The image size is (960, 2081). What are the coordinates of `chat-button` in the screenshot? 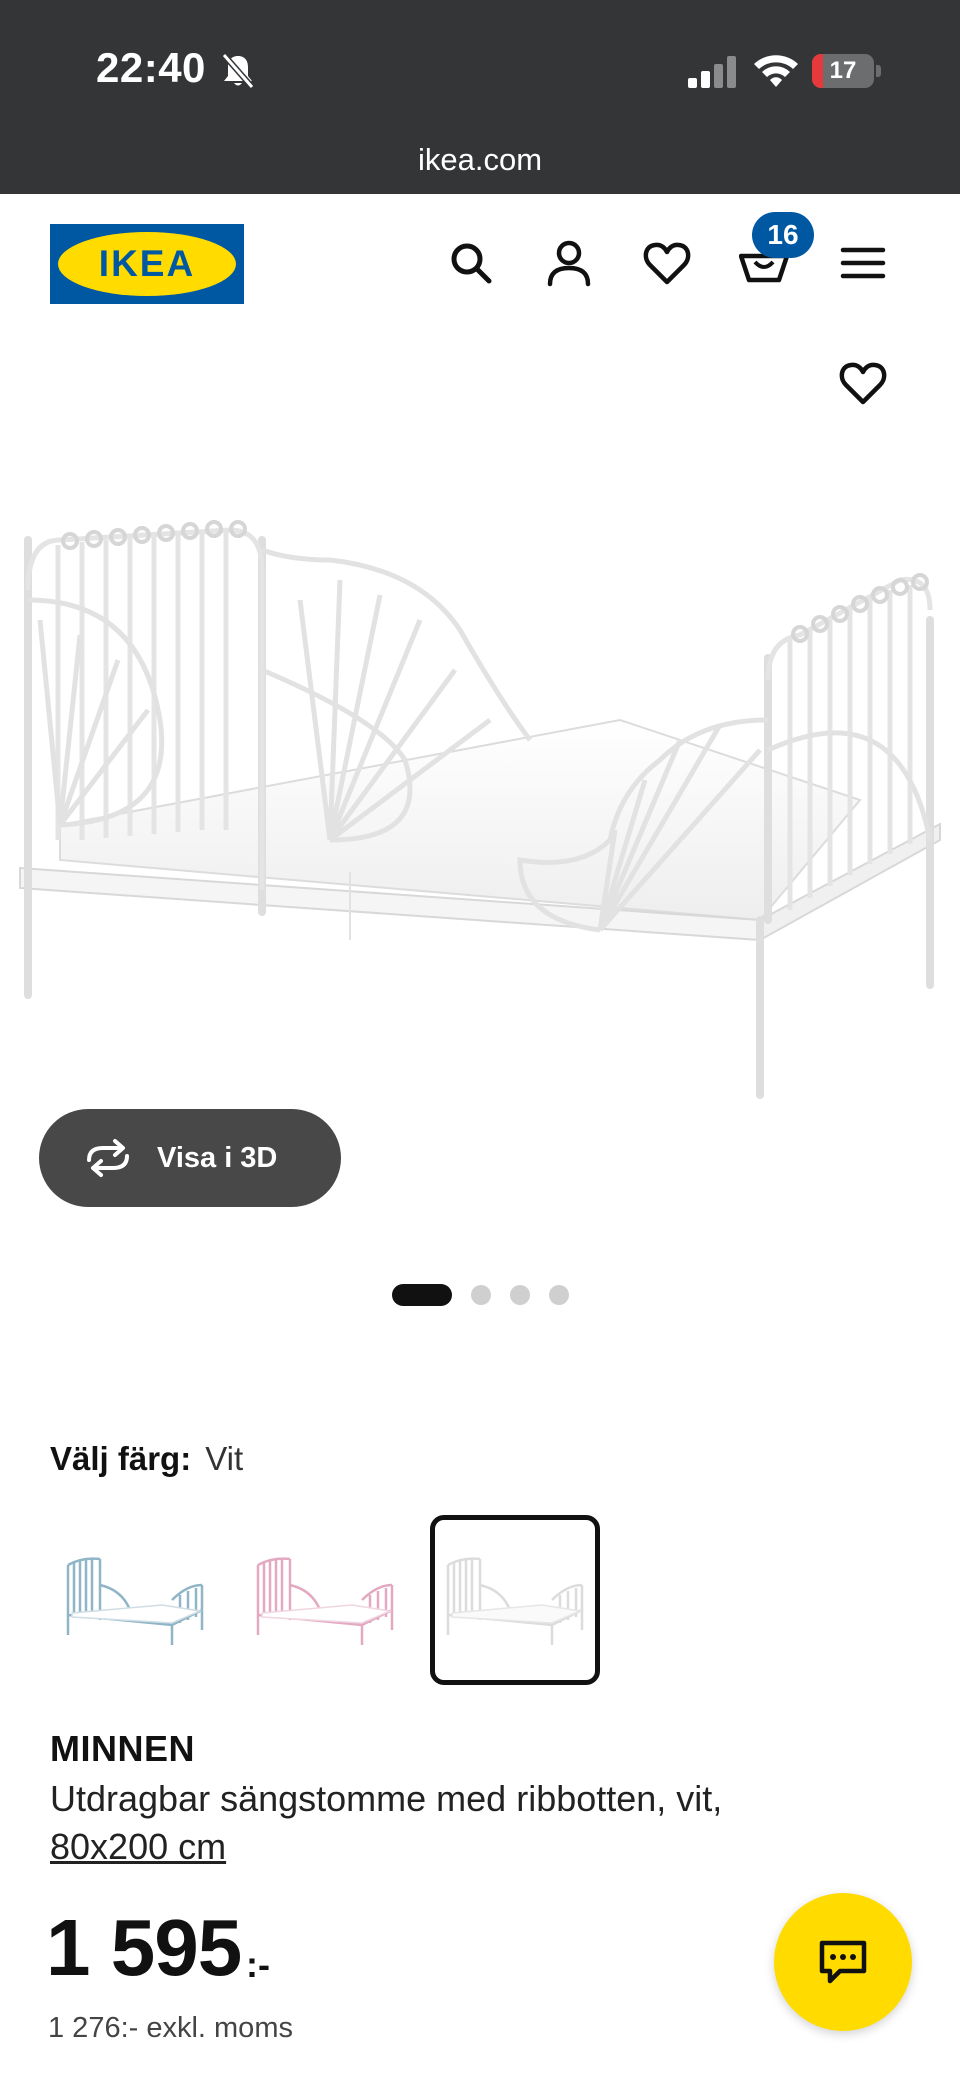 It's located at (843, 1962).